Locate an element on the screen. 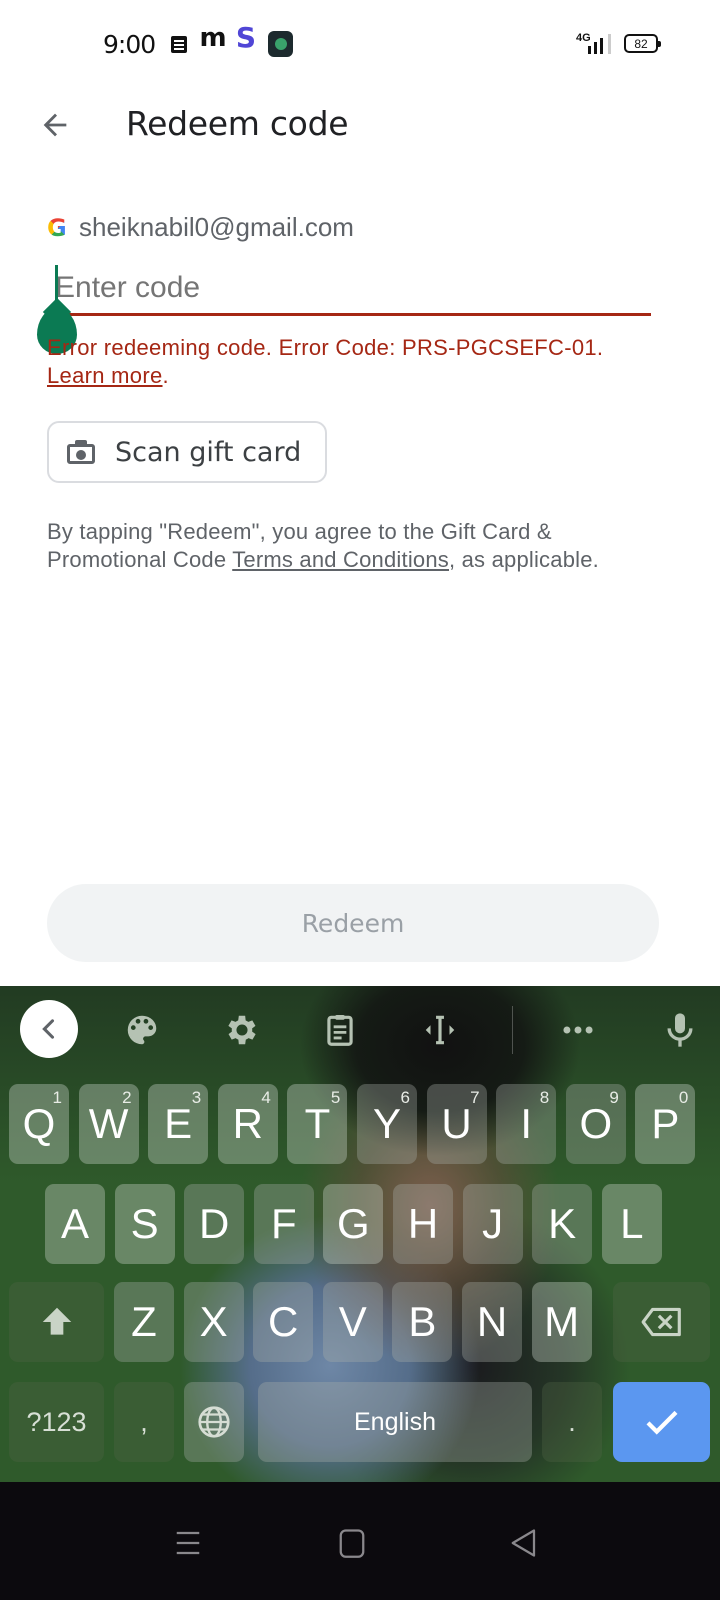 This screenshot has width=720, height=1600. key-f: F is located at coordinates (283, 1224).